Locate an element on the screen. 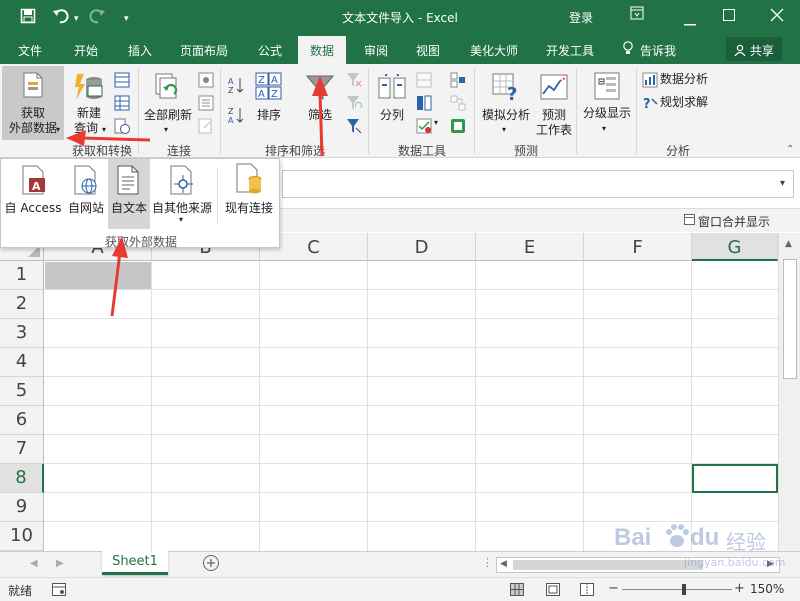 This screenshot has width=800, height=601. arrow-up-icon is located at coordinates (321, 124).